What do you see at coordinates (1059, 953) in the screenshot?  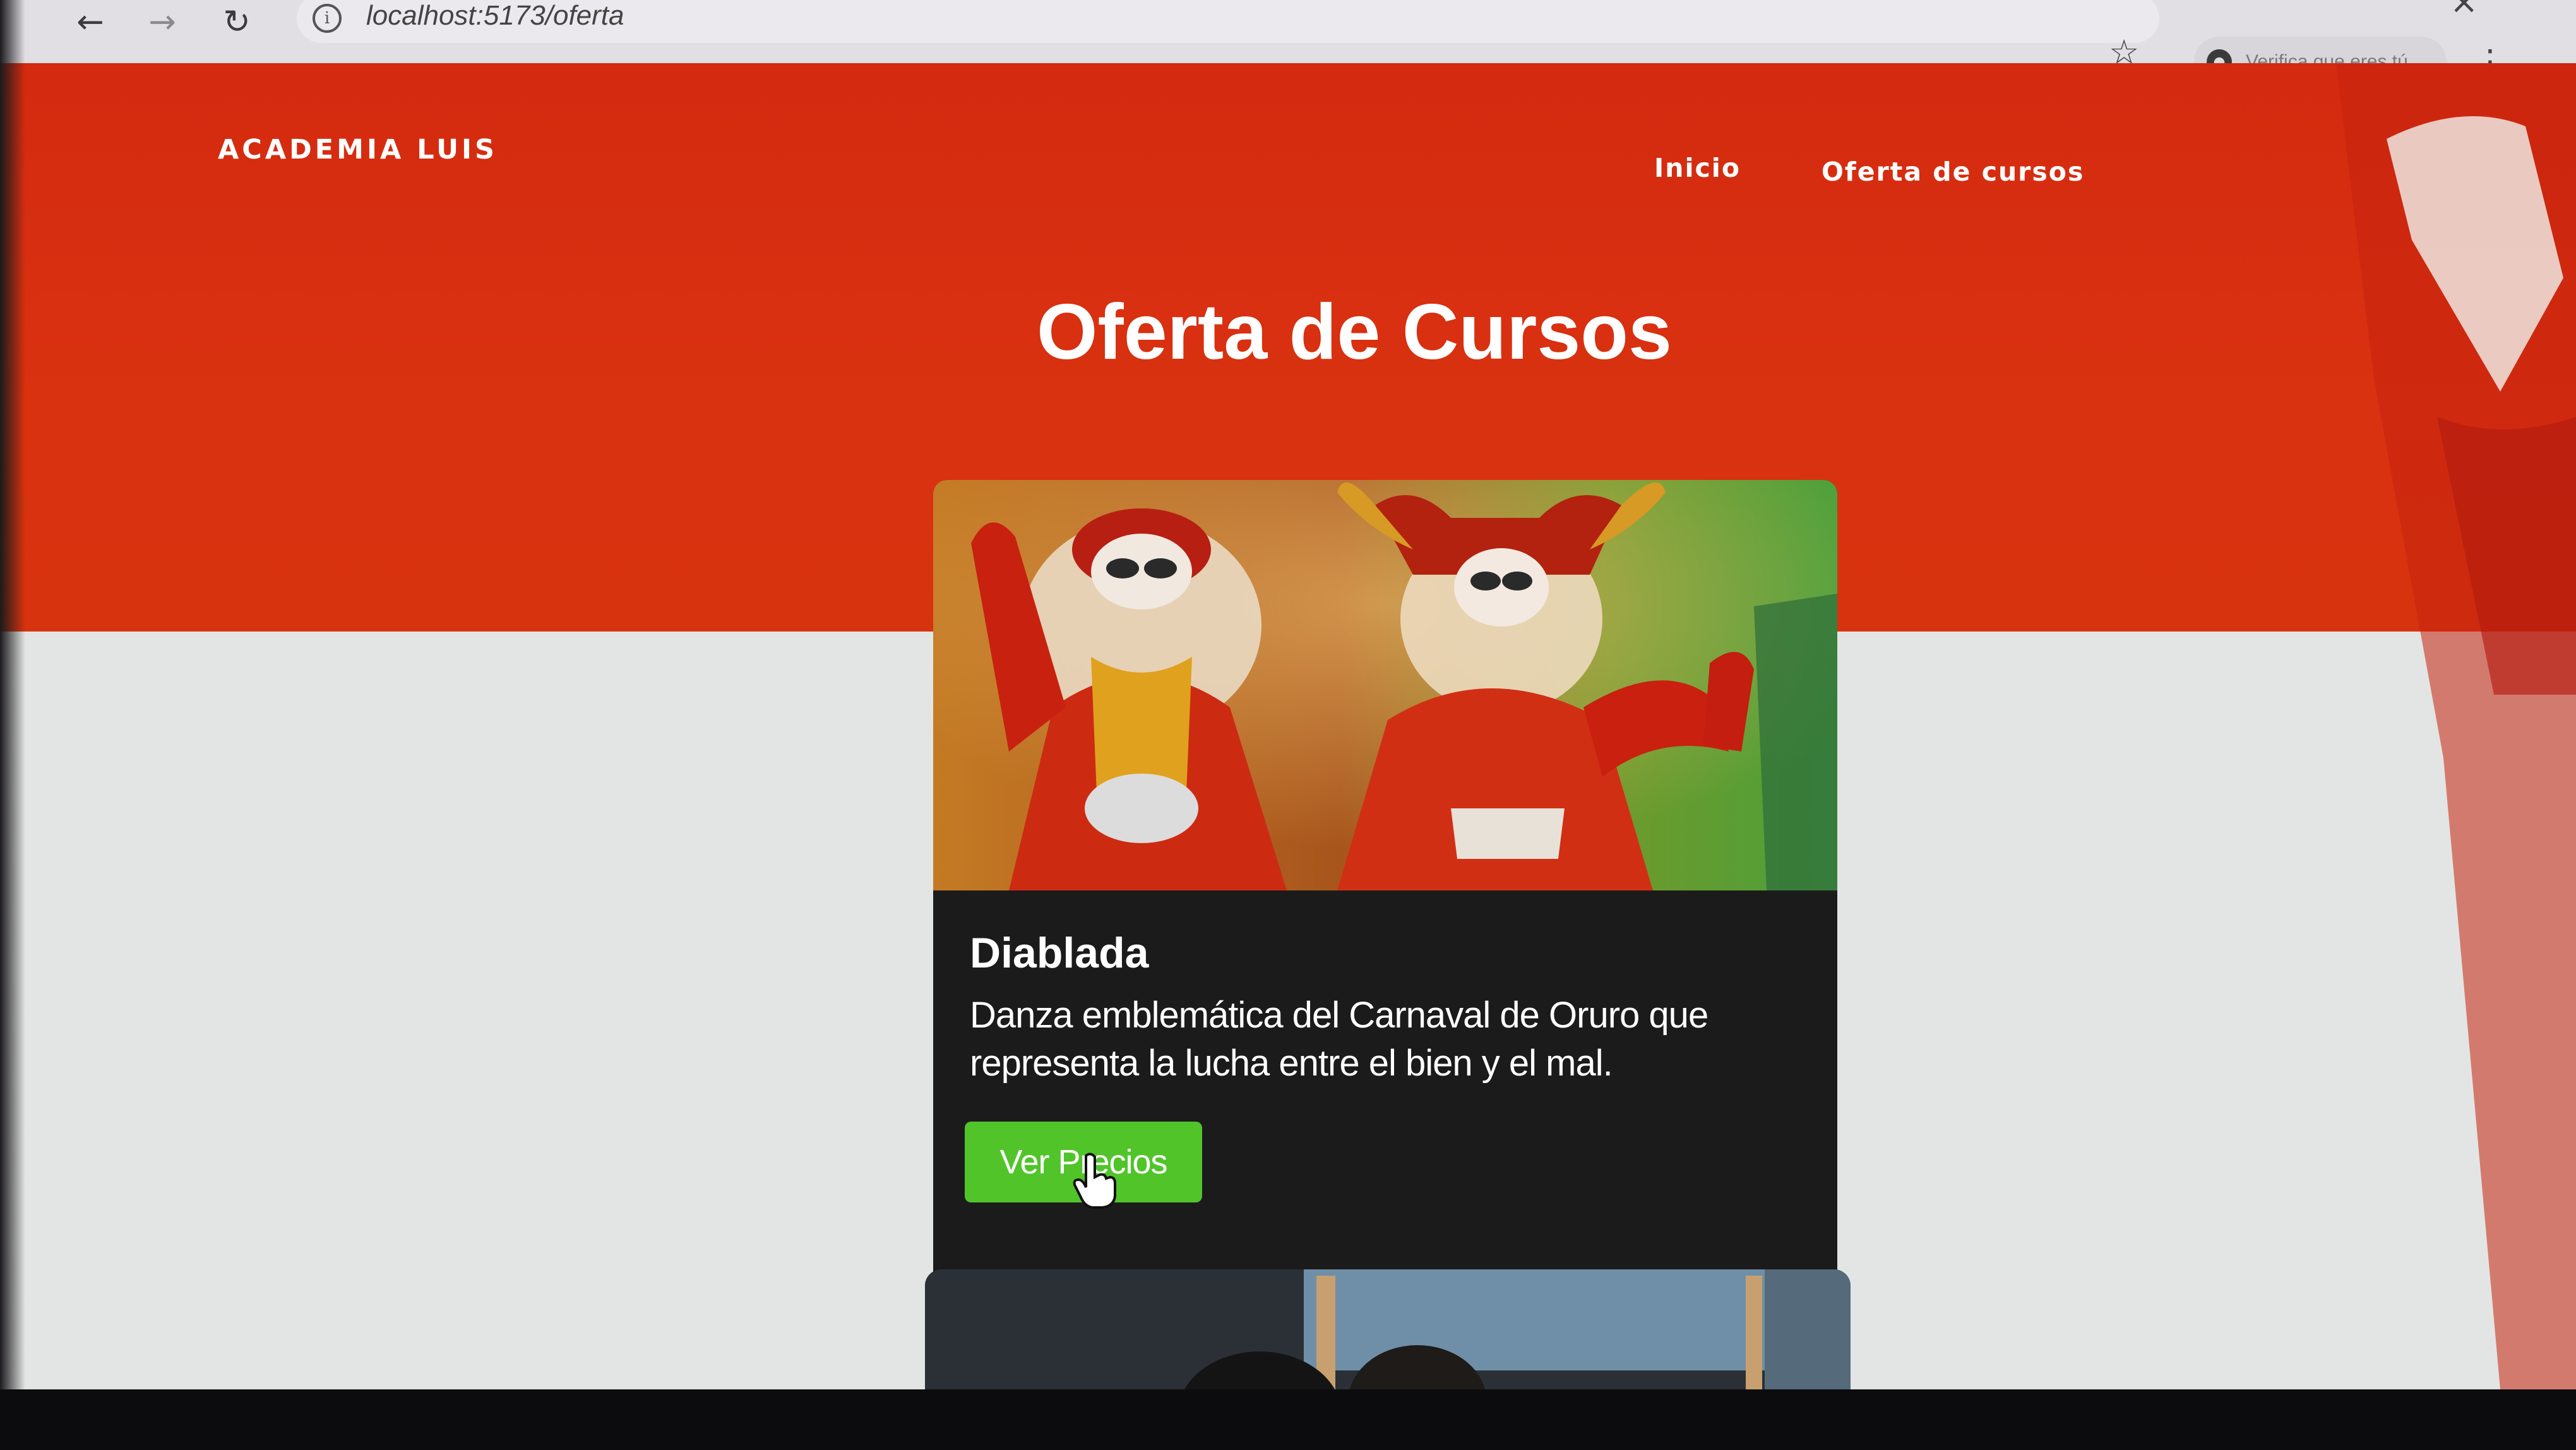 I see `course-title: Diablada` at bounding box center [1059, 953].